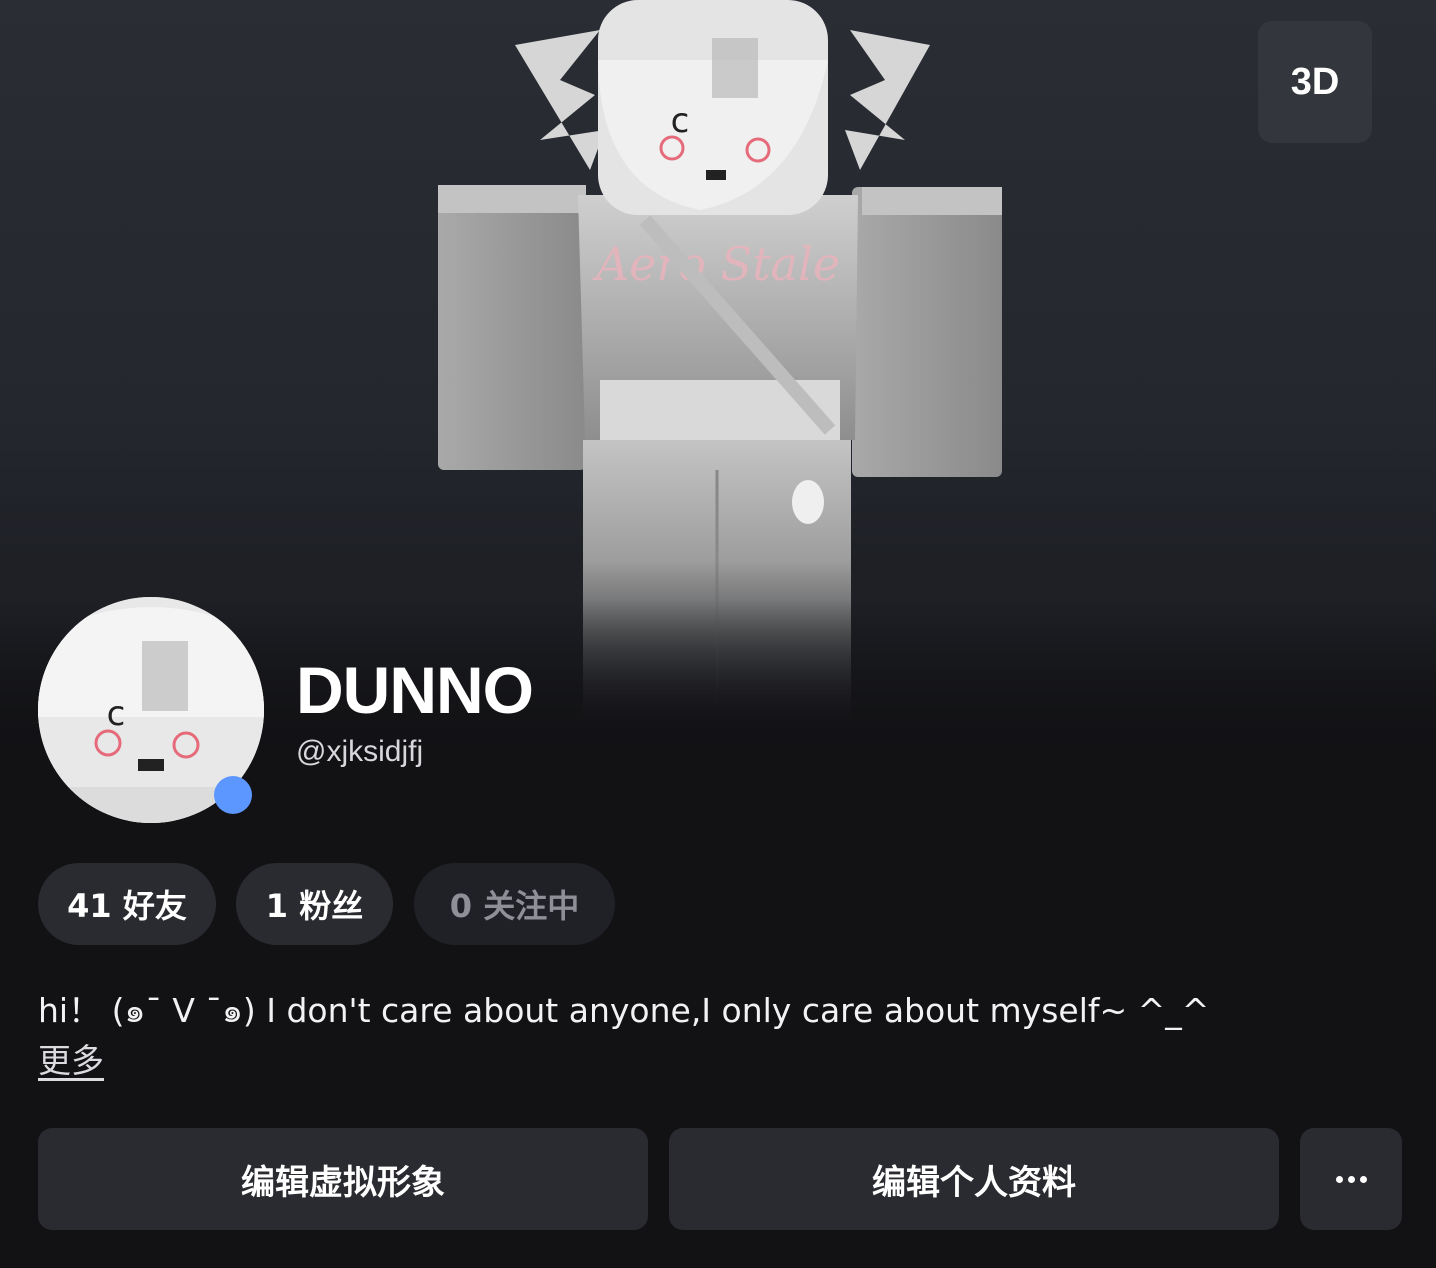 This screenshot has height=1268, width=1436. What do you see at coordinates (360, 751) in the screenshot?
I see `username: @xjksidjfj` at bounding box center [360, 751].